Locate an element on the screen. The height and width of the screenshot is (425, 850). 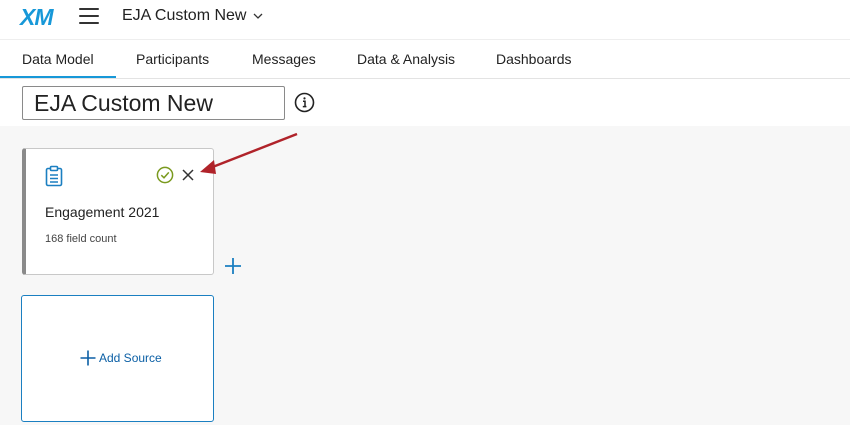
source-card: Engagement 2021 168 field count is located at coordinates (118, 211).